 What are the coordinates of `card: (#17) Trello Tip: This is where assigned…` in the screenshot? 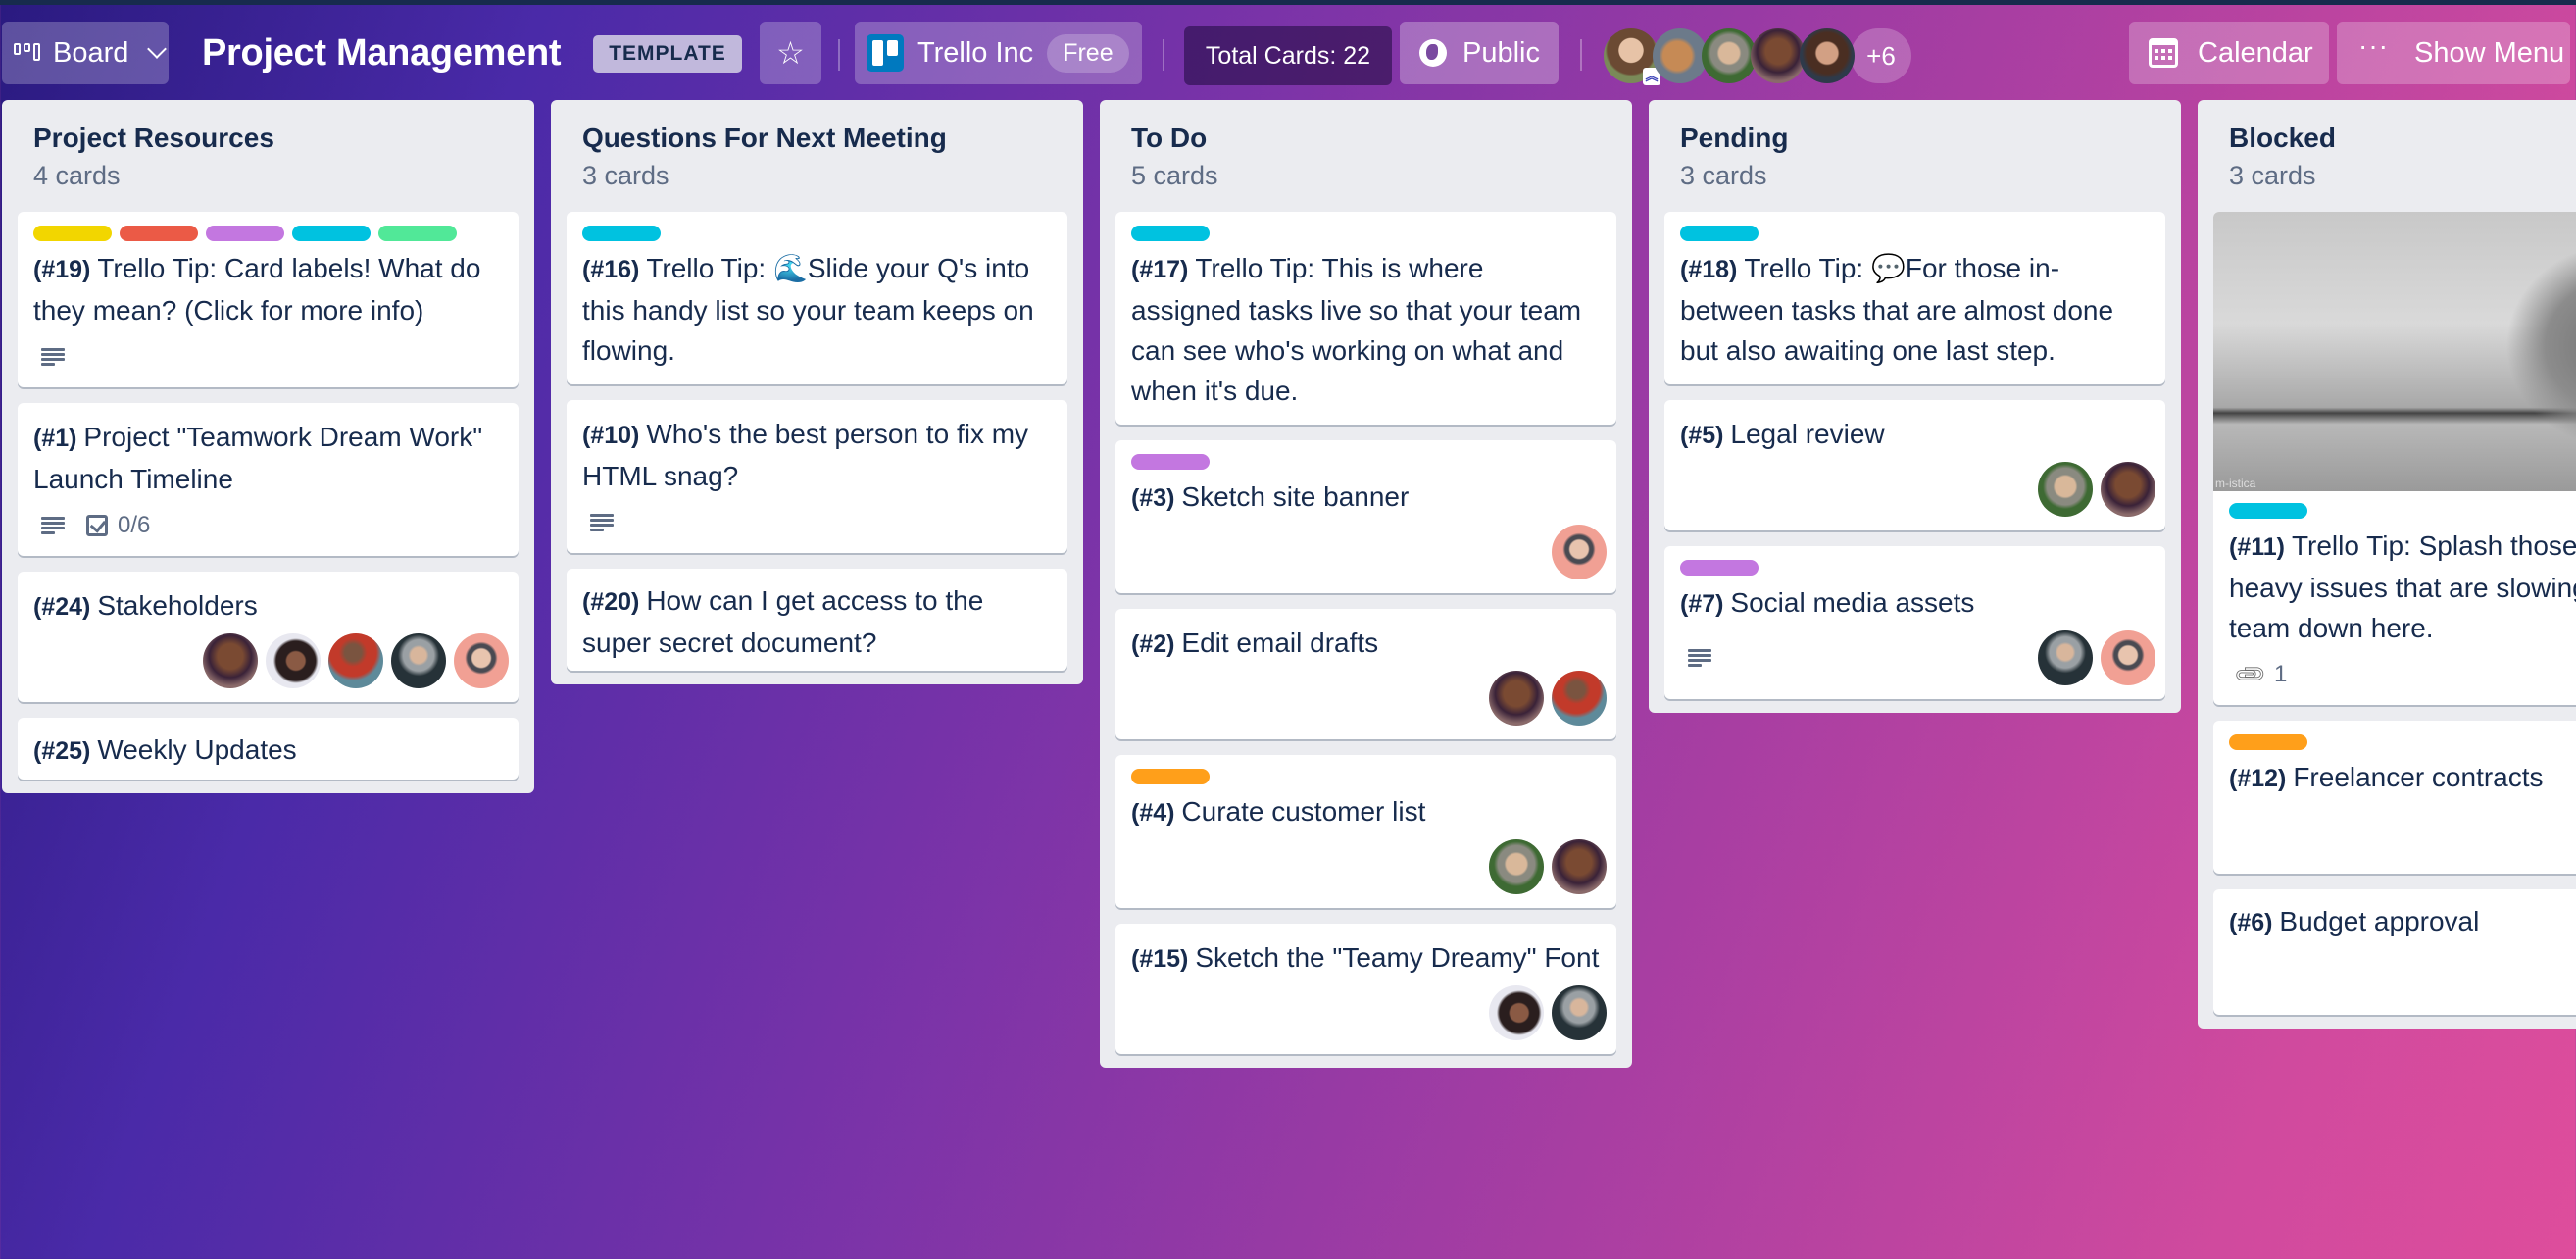 It's located at (1365, 318).